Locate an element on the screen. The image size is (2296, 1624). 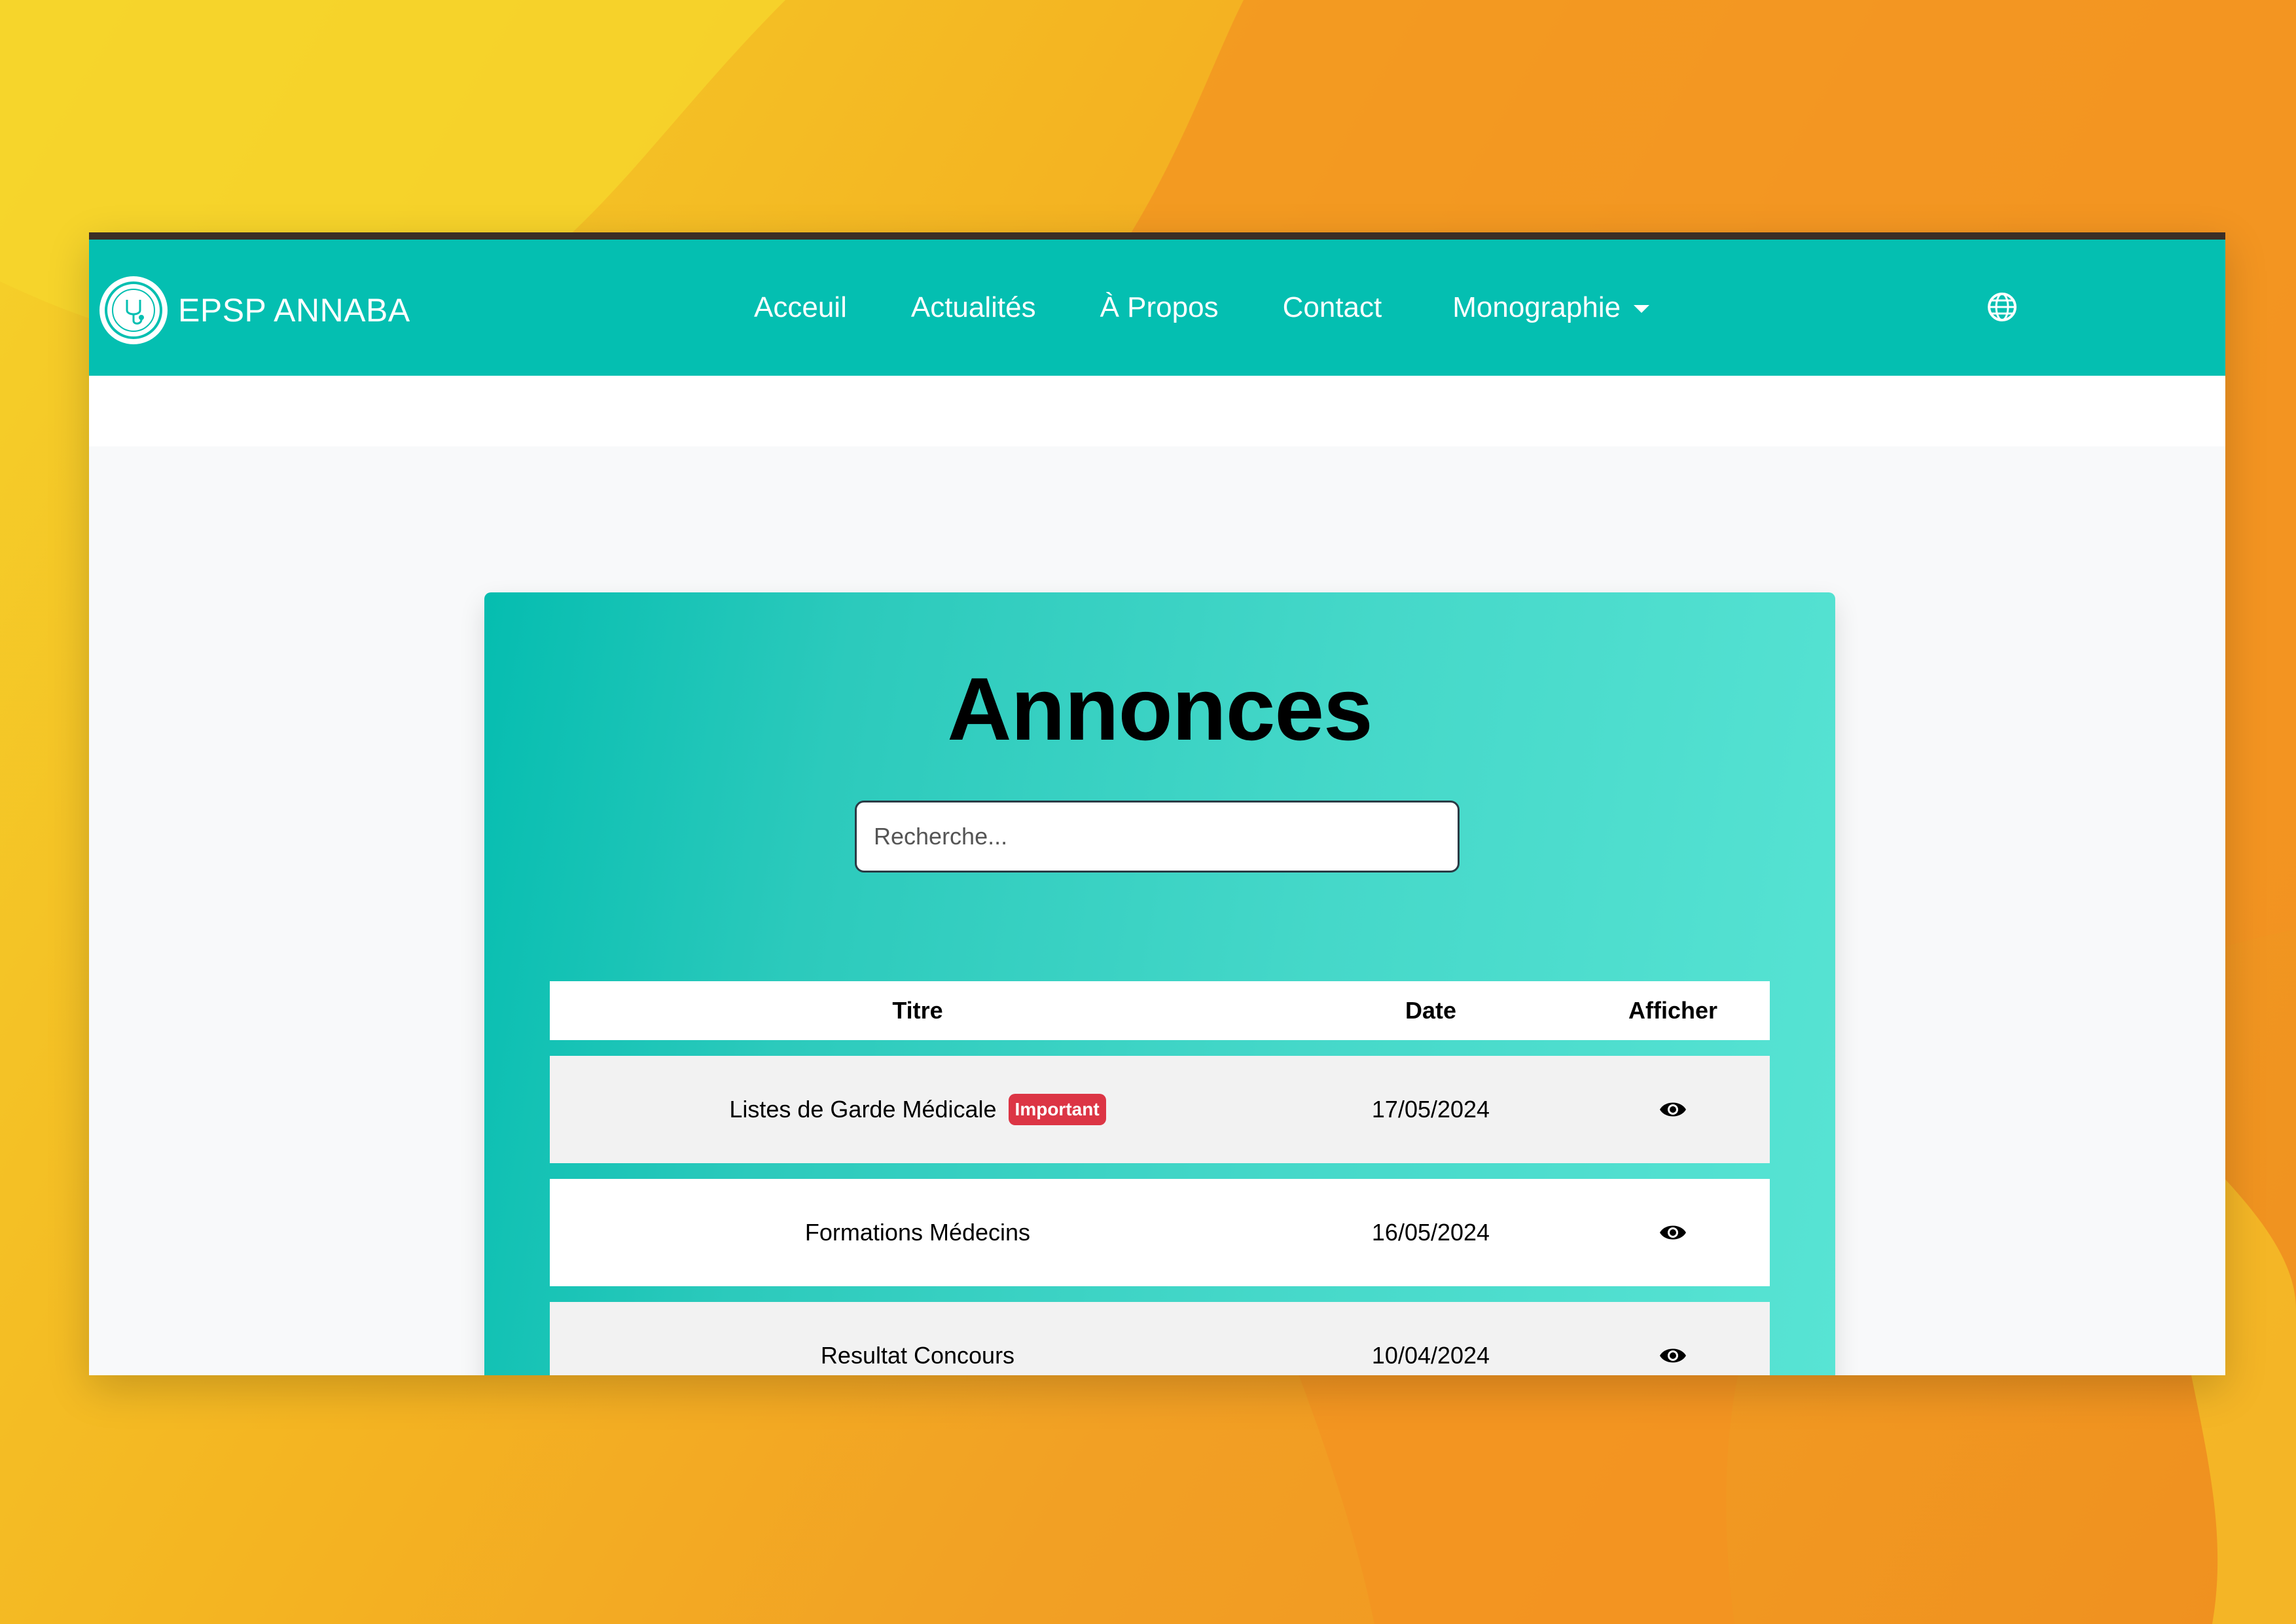
column-header-date: Date is located at coordinates (1431, 1010).